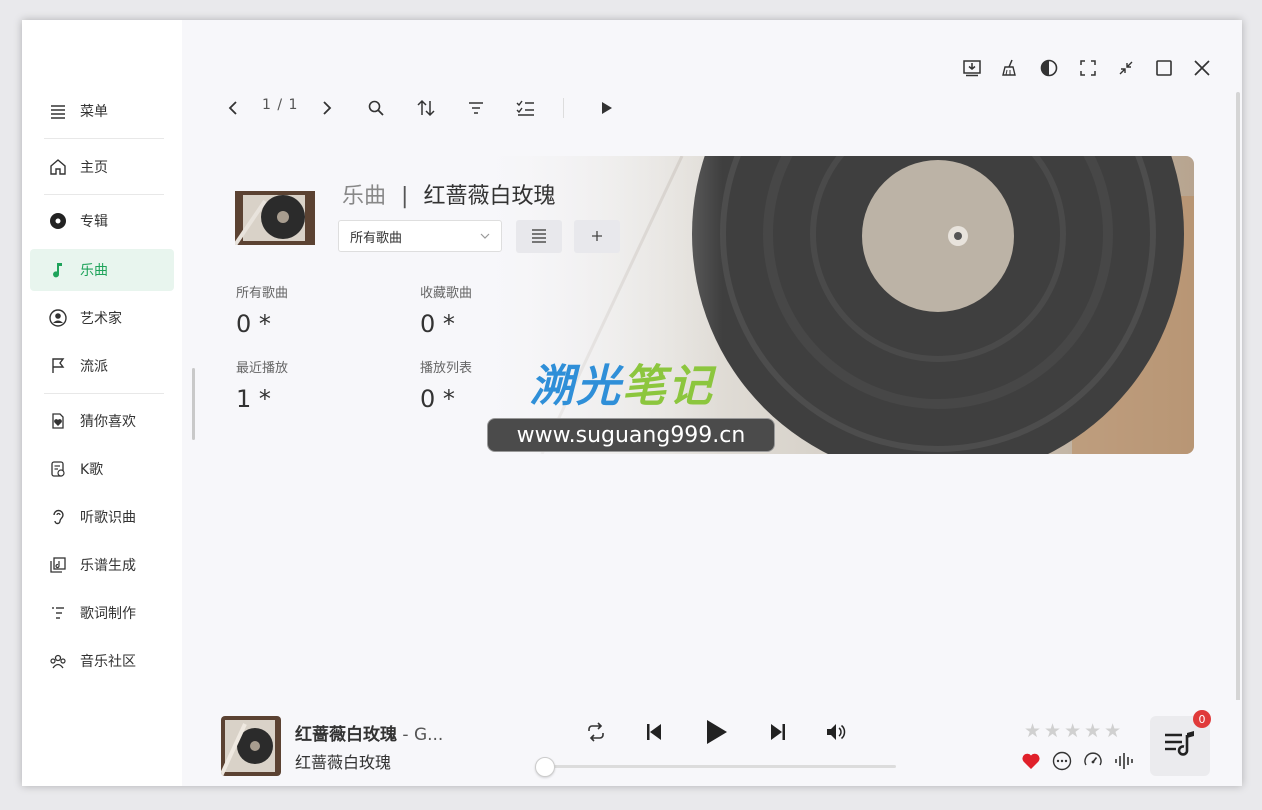  I want to click on watermark-title: 溯光笔记, so click(622, 382).